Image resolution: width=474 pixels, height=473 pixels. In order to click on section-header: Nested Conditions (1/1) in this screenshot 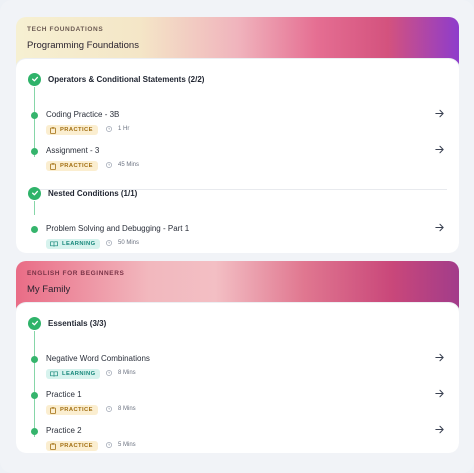, I will do `click(82, 193)`.